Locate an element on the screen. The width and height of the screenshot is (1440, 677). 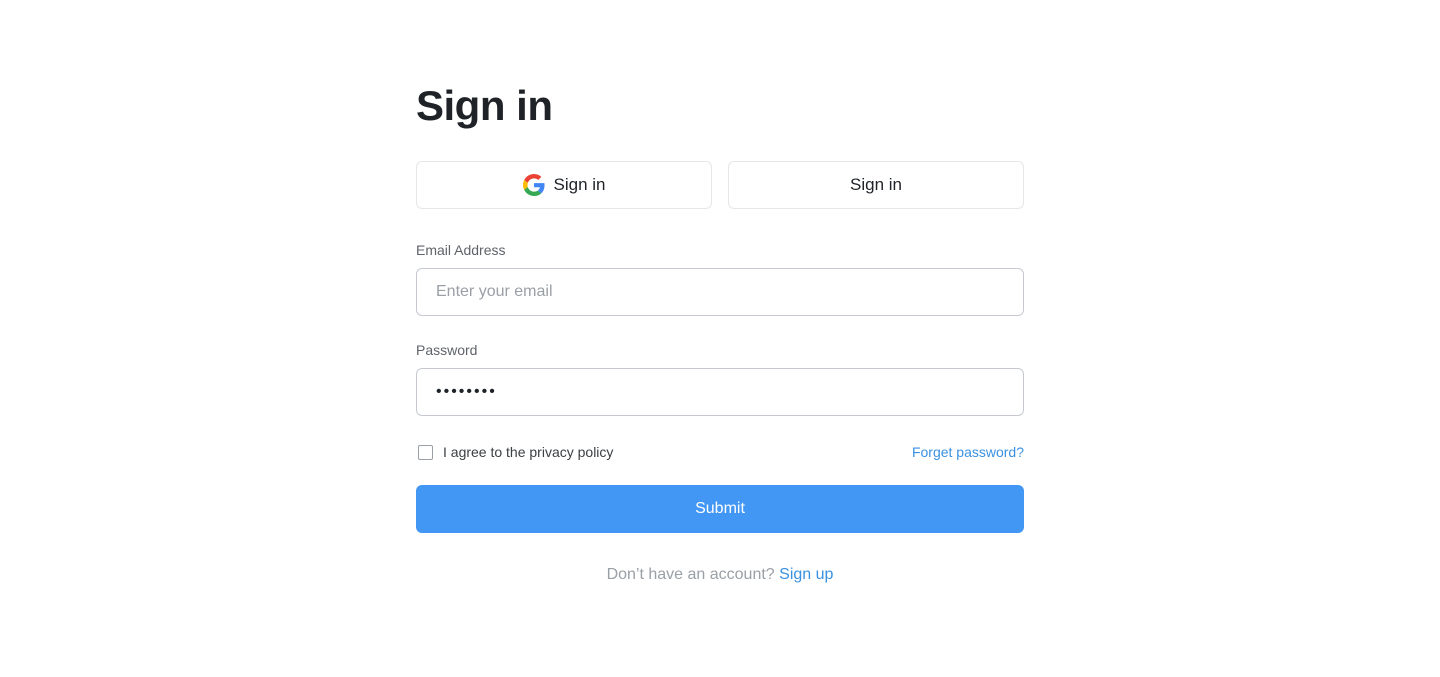
privacy-agreement: I agree to the privacy policy is located at coordinates (514, 452).